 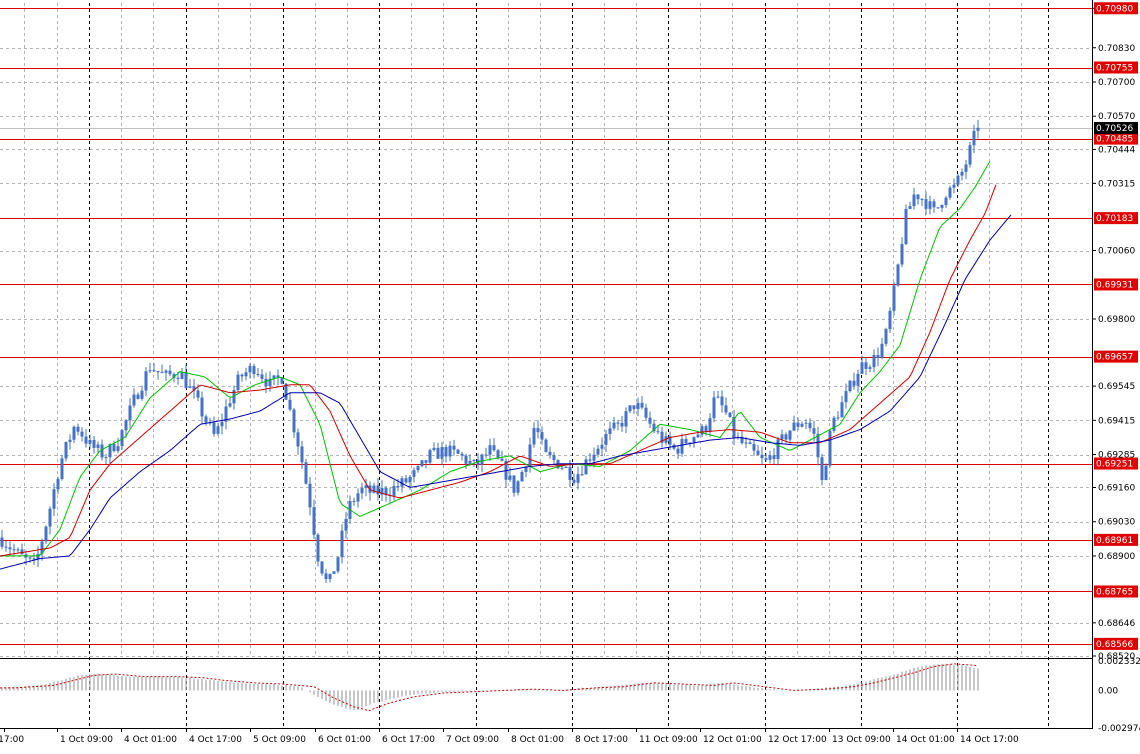 What do you see at coordinates (1116, 320) in the screenshot?
I see `price-axis-label: 0.69800` at bounding box center [1116, 320].